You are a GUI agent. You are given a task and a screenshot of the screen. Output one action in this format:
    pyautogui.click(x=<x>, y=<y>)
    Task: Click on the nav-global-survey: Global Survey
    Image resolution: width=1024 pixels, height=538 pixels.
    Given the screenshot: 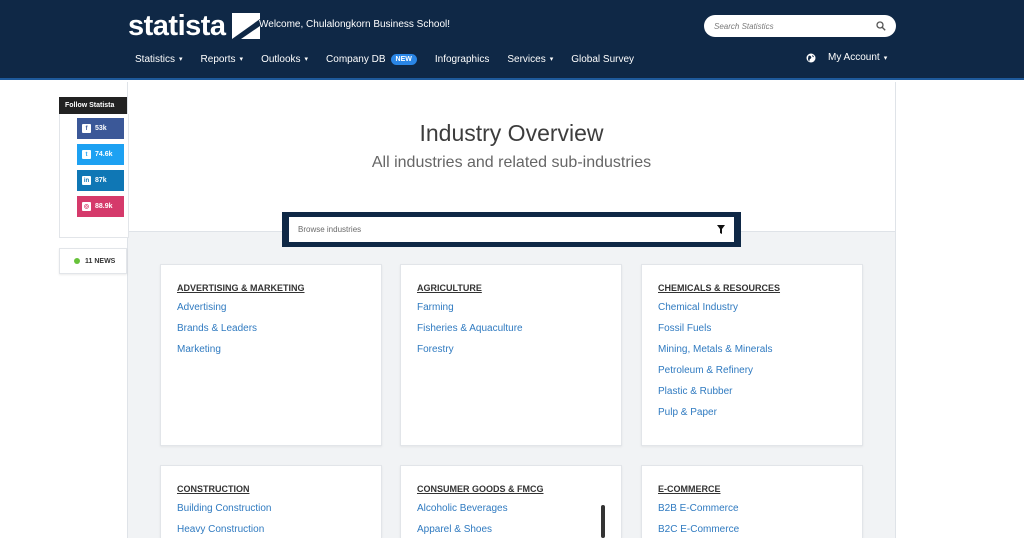 What is the action you would take?
    pyautogui.click(x=602, y=59)
    